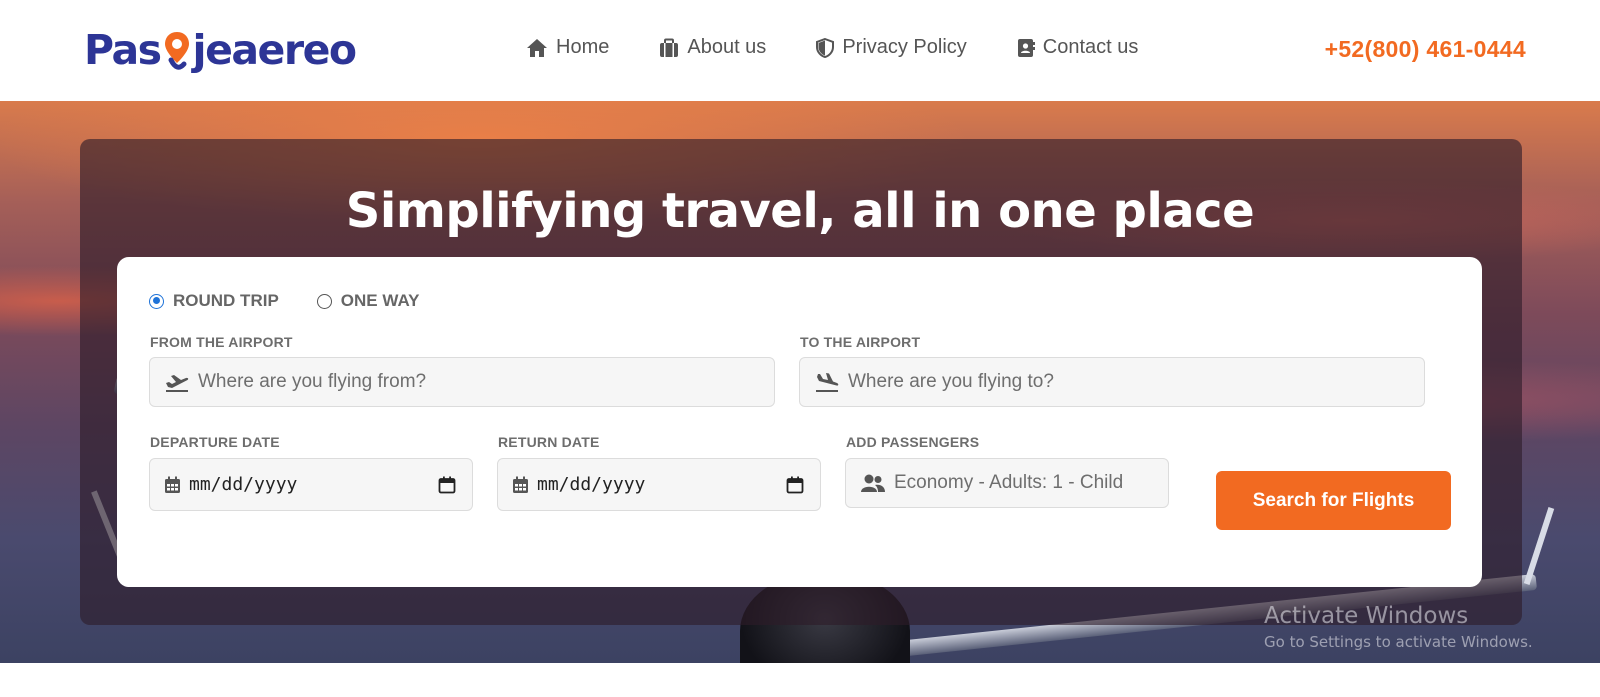 This screenshot has width=1600, height=697. I want to click on radio-one-way-dot, so click(324, 301).